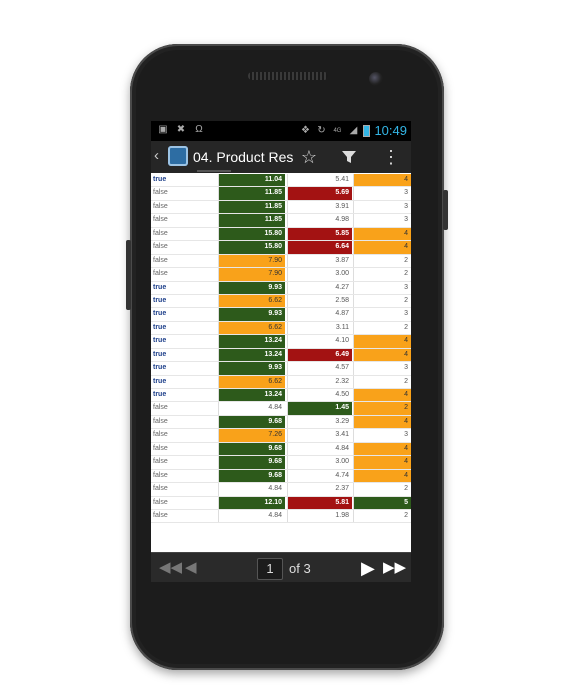 The height and width of the screenshot is (700, 574). I want to click on table-row: true 13.24 4.50 4, so click(281, 396).